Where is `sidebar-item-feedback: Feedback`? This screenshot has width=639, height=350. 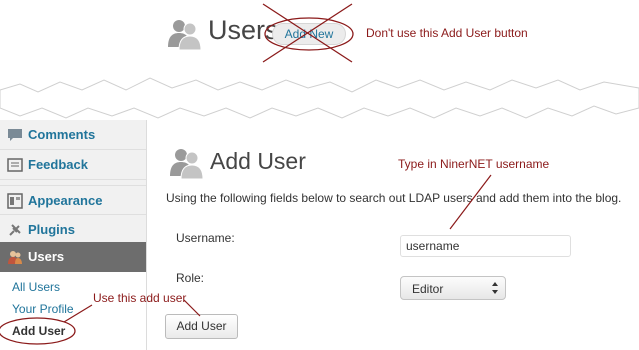
sidebar-item-feedback: Feedback is located at coordinates (73, 165).